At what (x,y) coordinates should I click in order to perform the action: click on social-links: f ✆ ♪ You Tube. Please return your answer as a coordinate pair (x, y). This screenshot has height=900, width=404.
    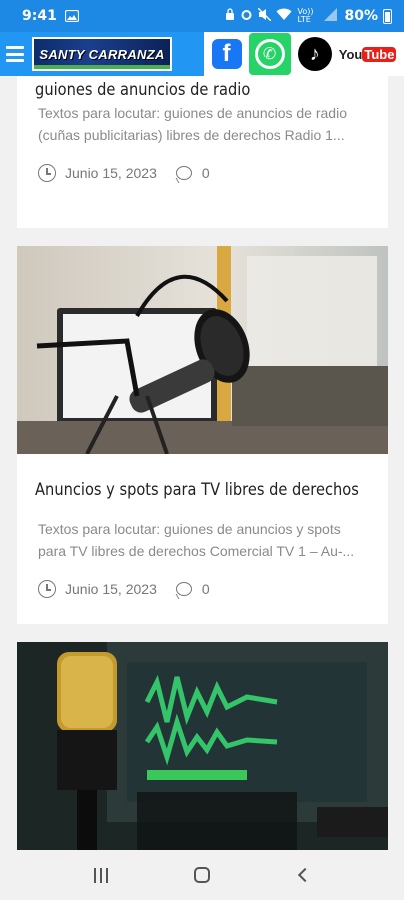
    Looking at the image, I should click on (304, 54).